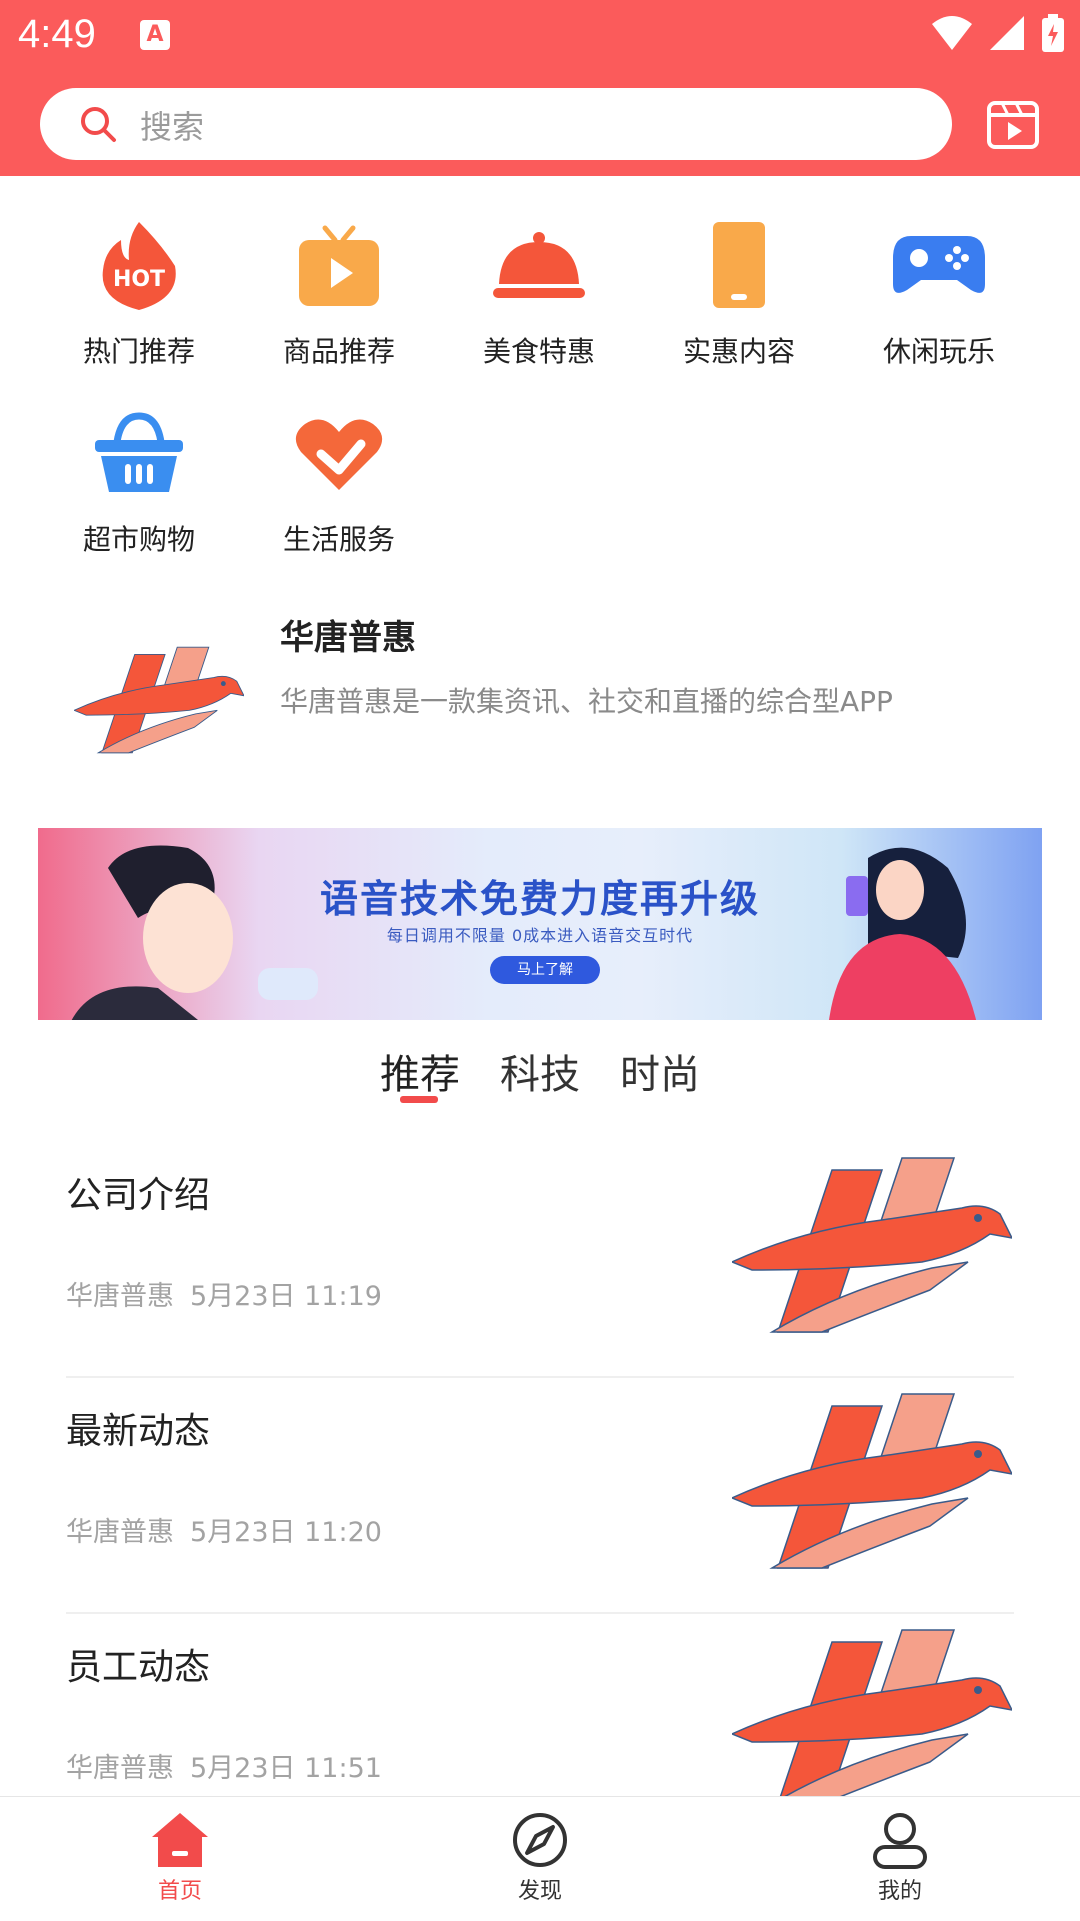  I want to click on status-indicators, so click(998, 33).